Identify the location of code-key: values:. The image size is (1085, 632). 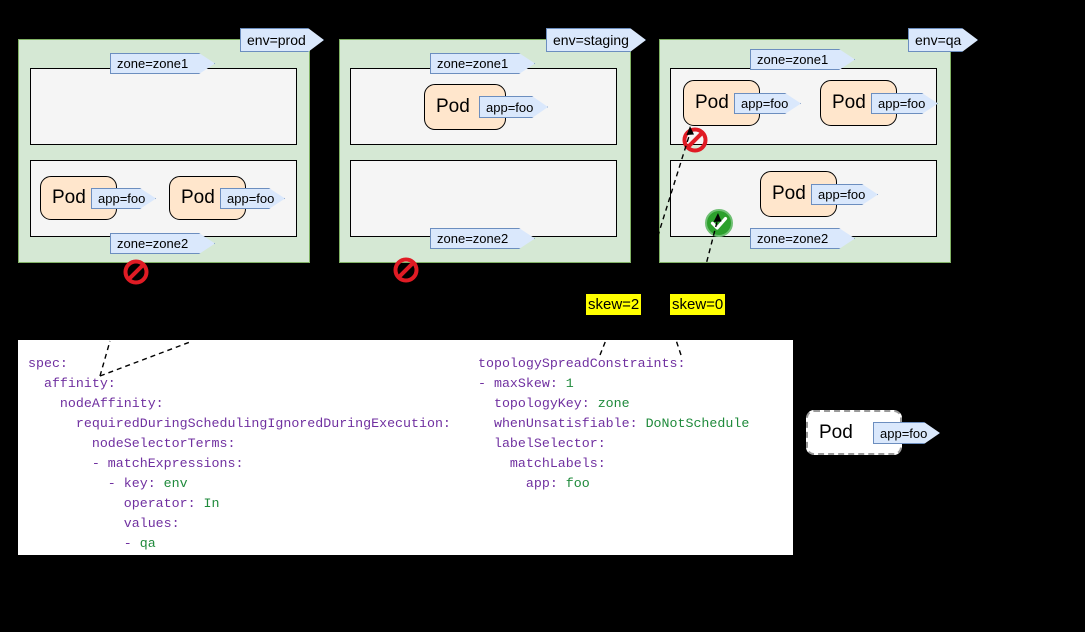
(104, 523).